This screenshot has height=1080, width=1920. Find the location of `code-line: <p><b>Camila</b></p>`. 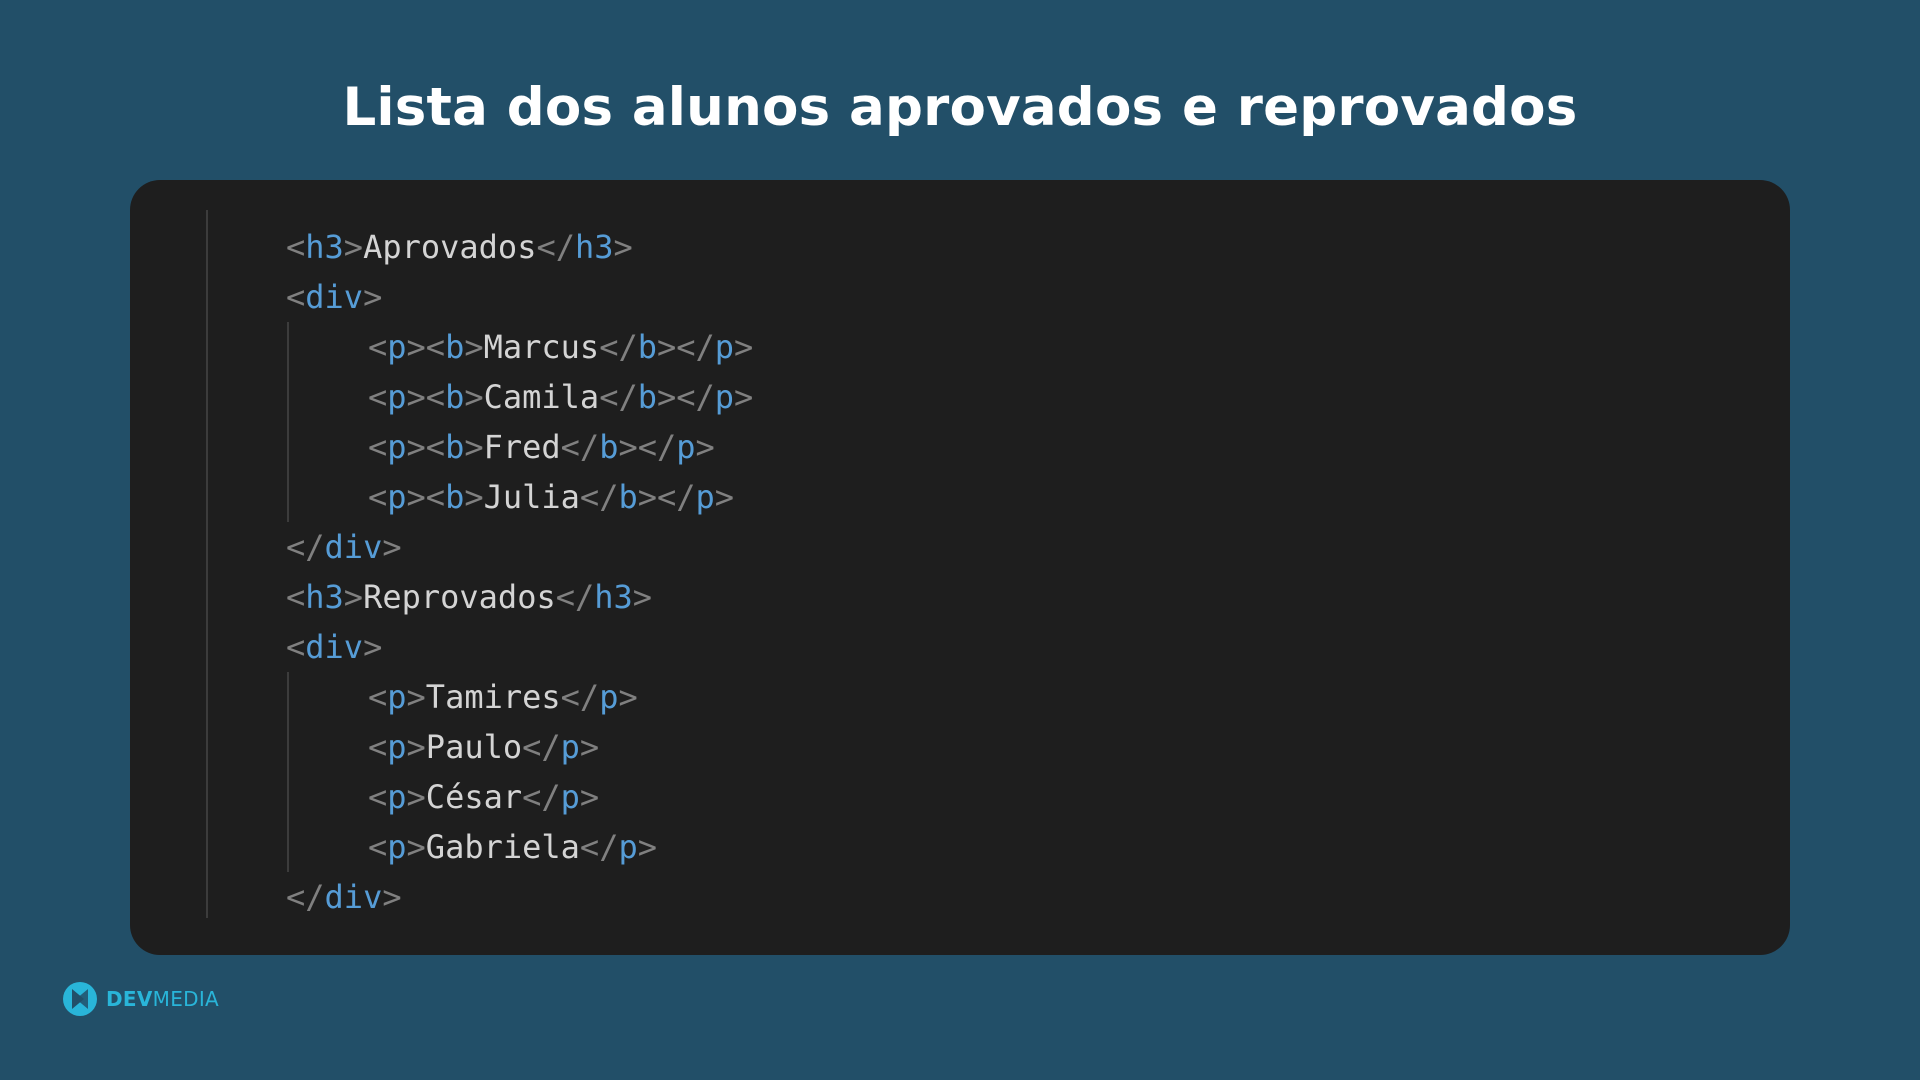

code-line: <p><b>Camila</b></p> is located at coordinates (519, 397).